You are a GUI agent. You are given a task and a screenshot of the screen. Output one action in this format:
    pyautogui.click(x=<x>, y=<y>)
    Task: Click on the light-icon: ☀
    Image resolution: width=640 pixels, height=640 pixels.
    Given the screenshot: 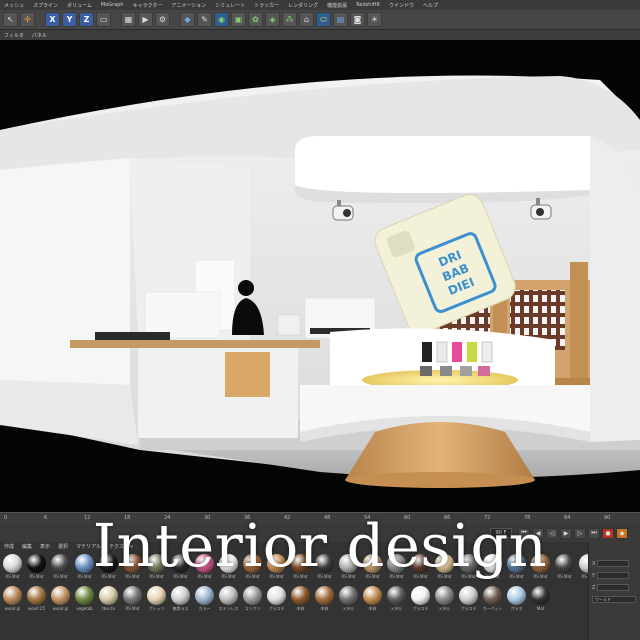 What is the action you would take?
    pyautogui.click(x=374, y=19)
    